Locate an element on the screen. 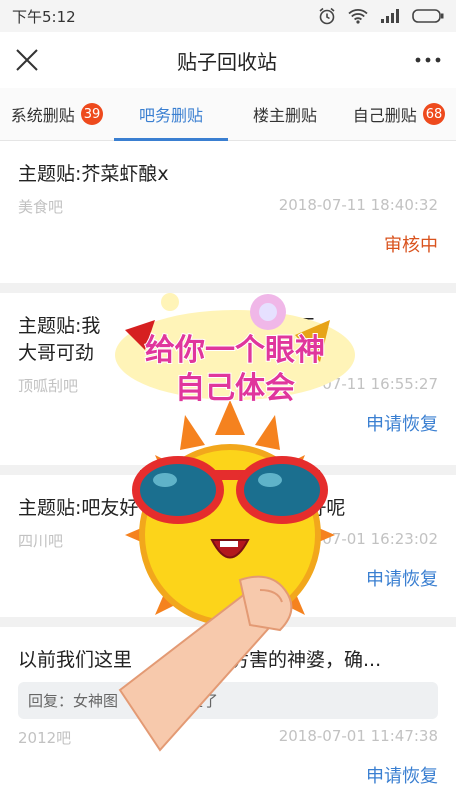 The height and width of the screenshot is (812, 456). count-badge: 39 is located at coordinates (92, 114).